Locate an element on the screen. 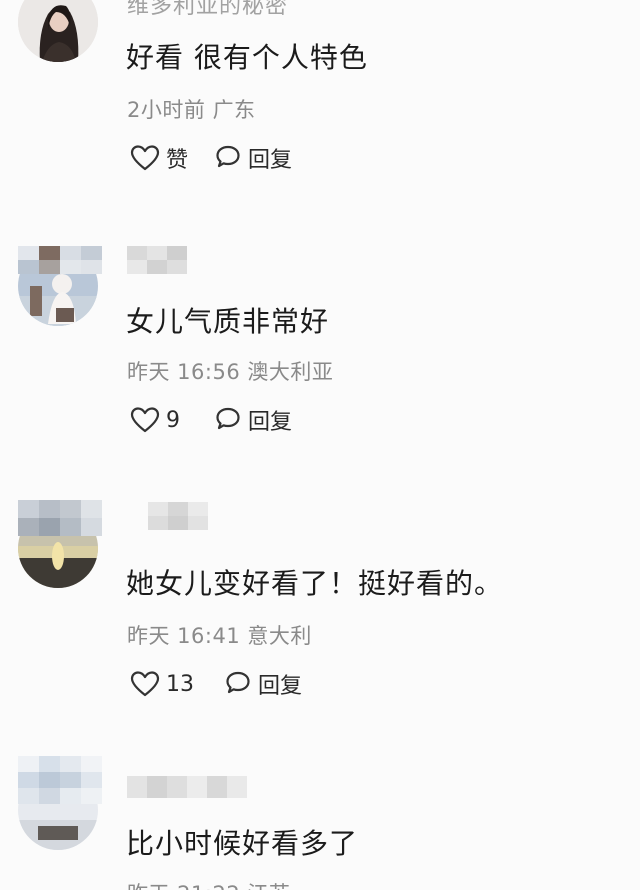  comment-location: 意大利 is located at coordinates (279, 636).